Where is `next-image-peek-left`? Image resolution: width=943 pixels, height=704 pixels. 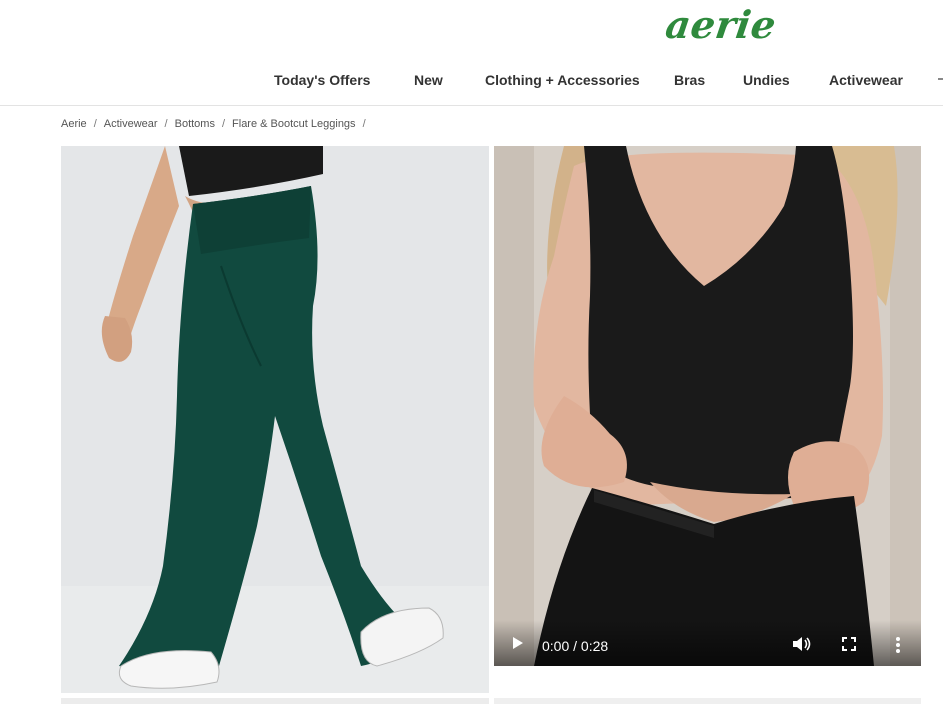
next-image-peek-left is located at coordinates (275, 701).